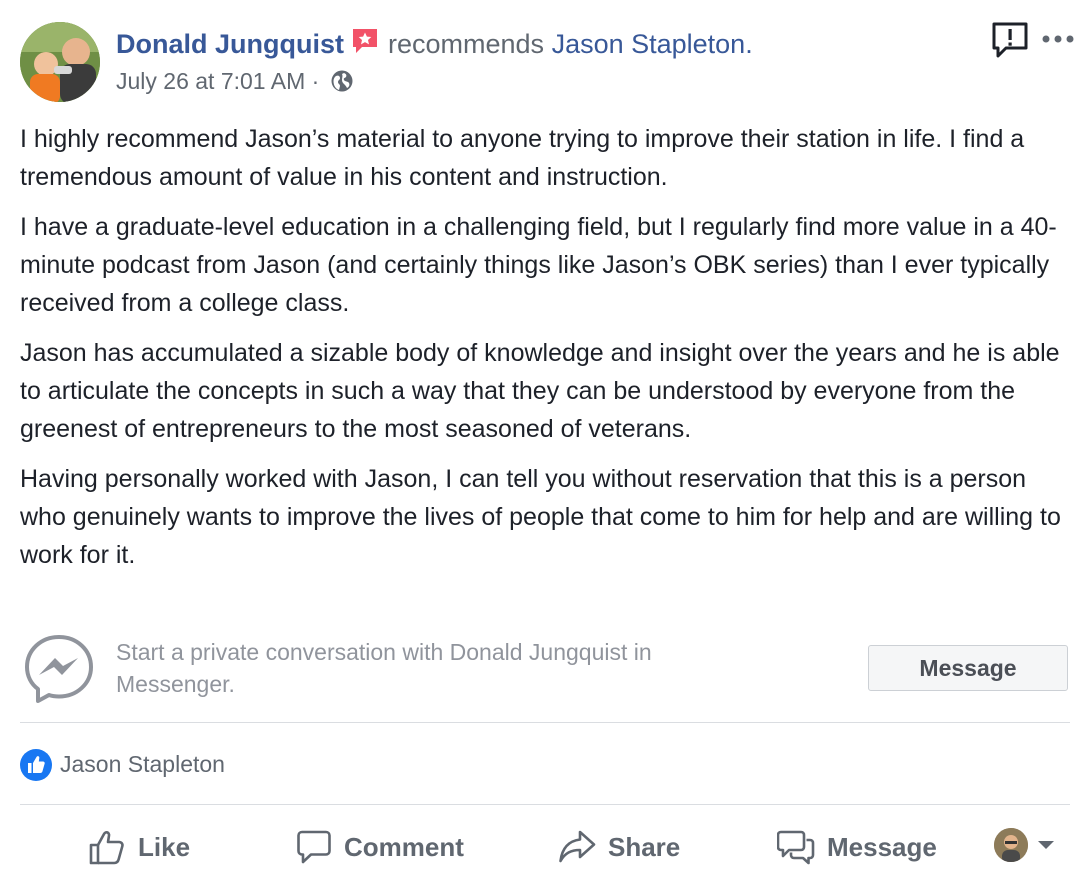 The height and width of the screenshot is (886, 1092). I want to click on comment-button: Comment, so click(380, 847).